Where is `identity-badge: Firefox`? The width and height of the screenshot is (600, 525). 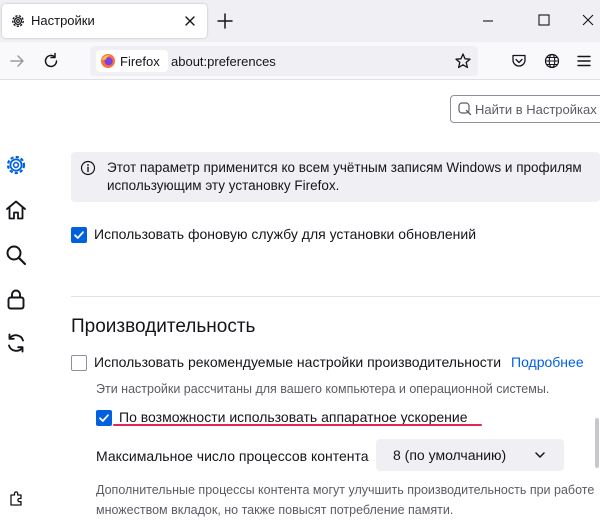 identity-badge: Firefox is located at coordinates (132, 61).